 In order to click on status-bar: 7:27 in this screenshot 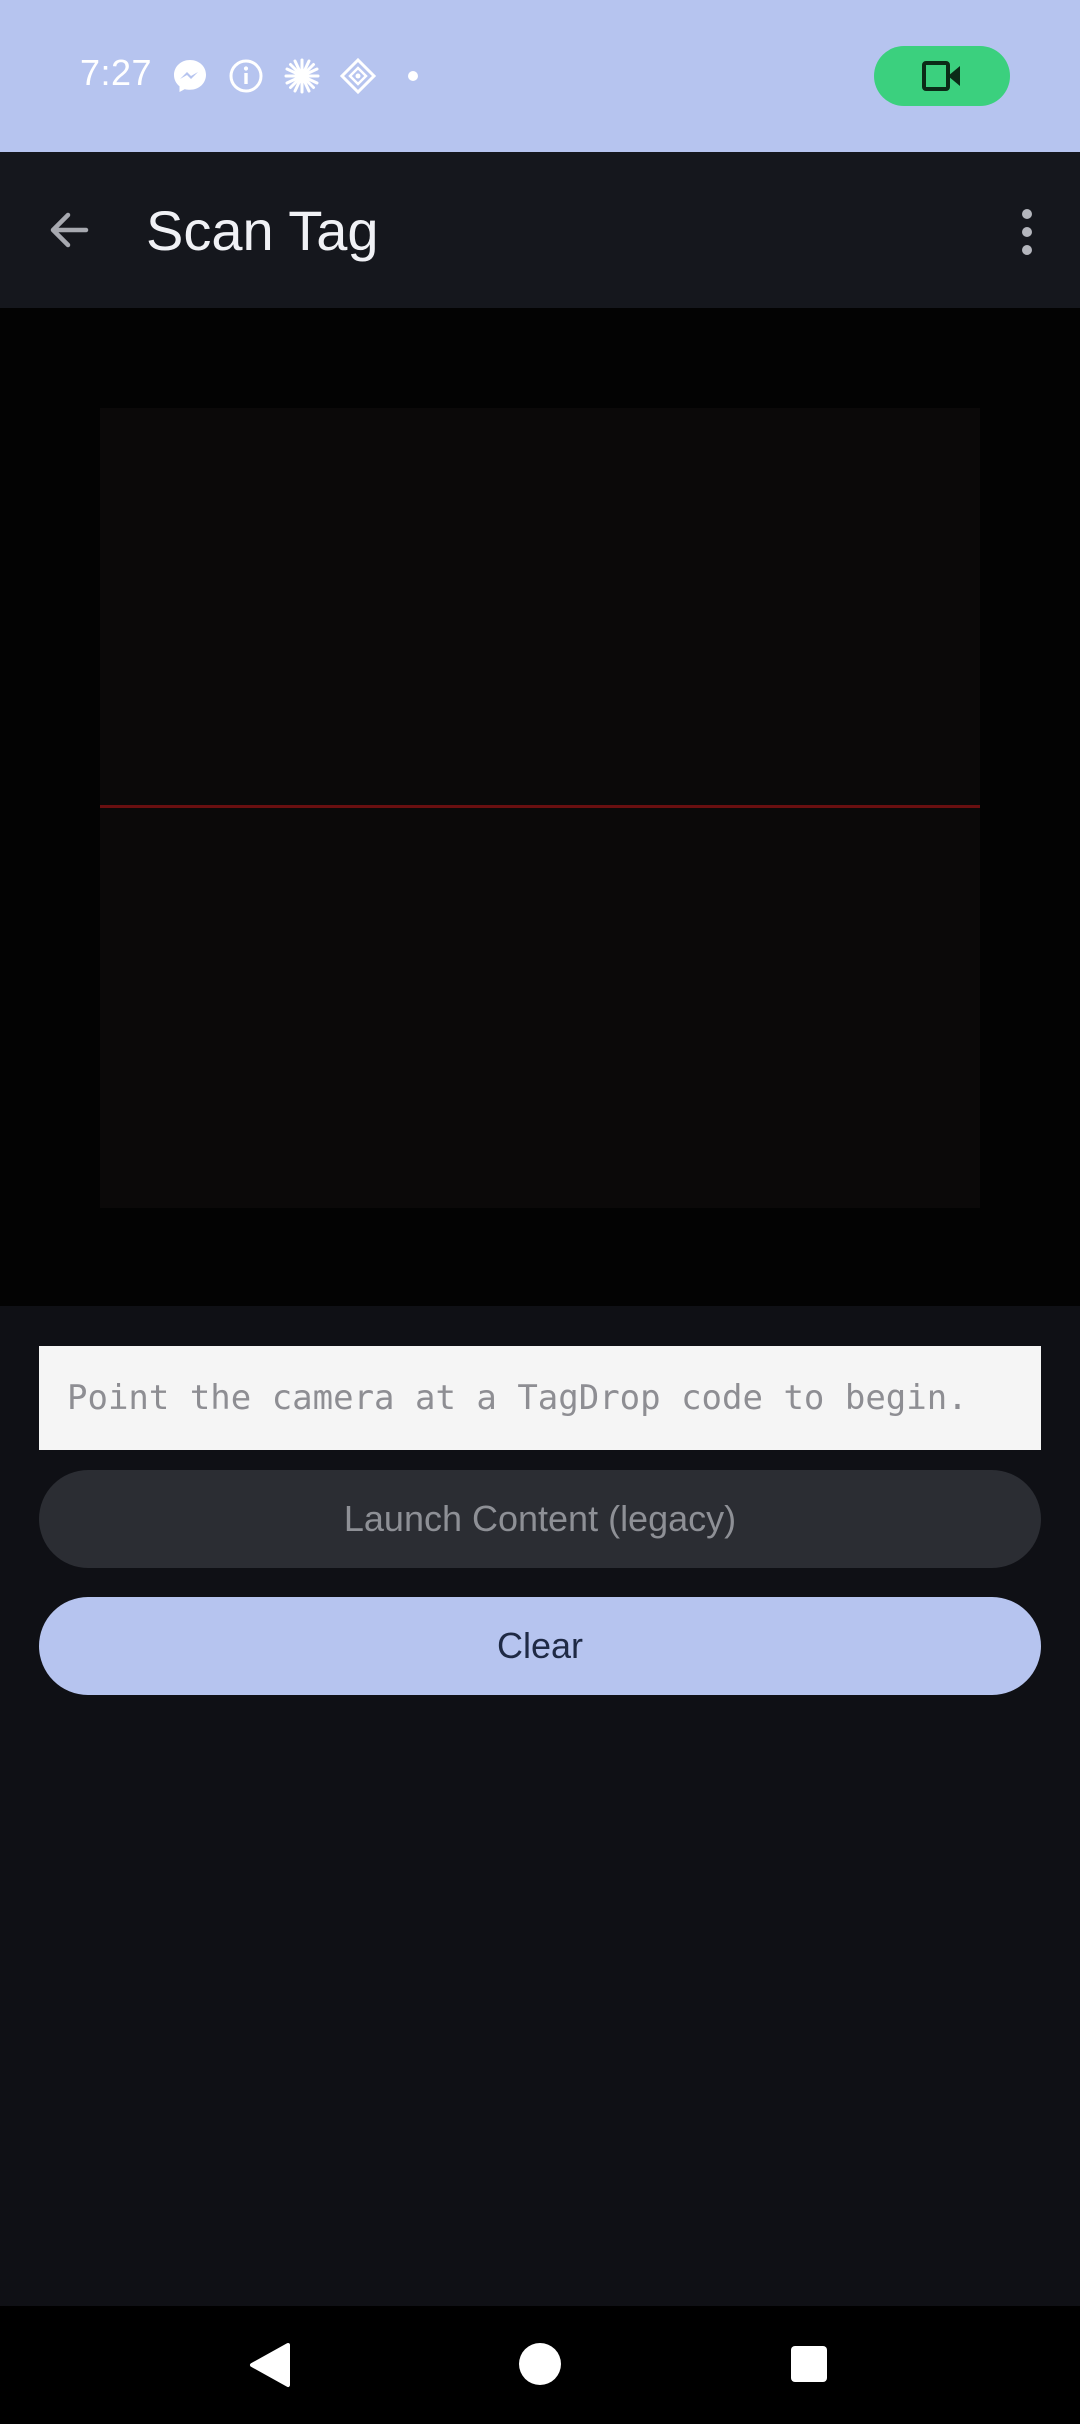, I will do `click(540, 76)`.